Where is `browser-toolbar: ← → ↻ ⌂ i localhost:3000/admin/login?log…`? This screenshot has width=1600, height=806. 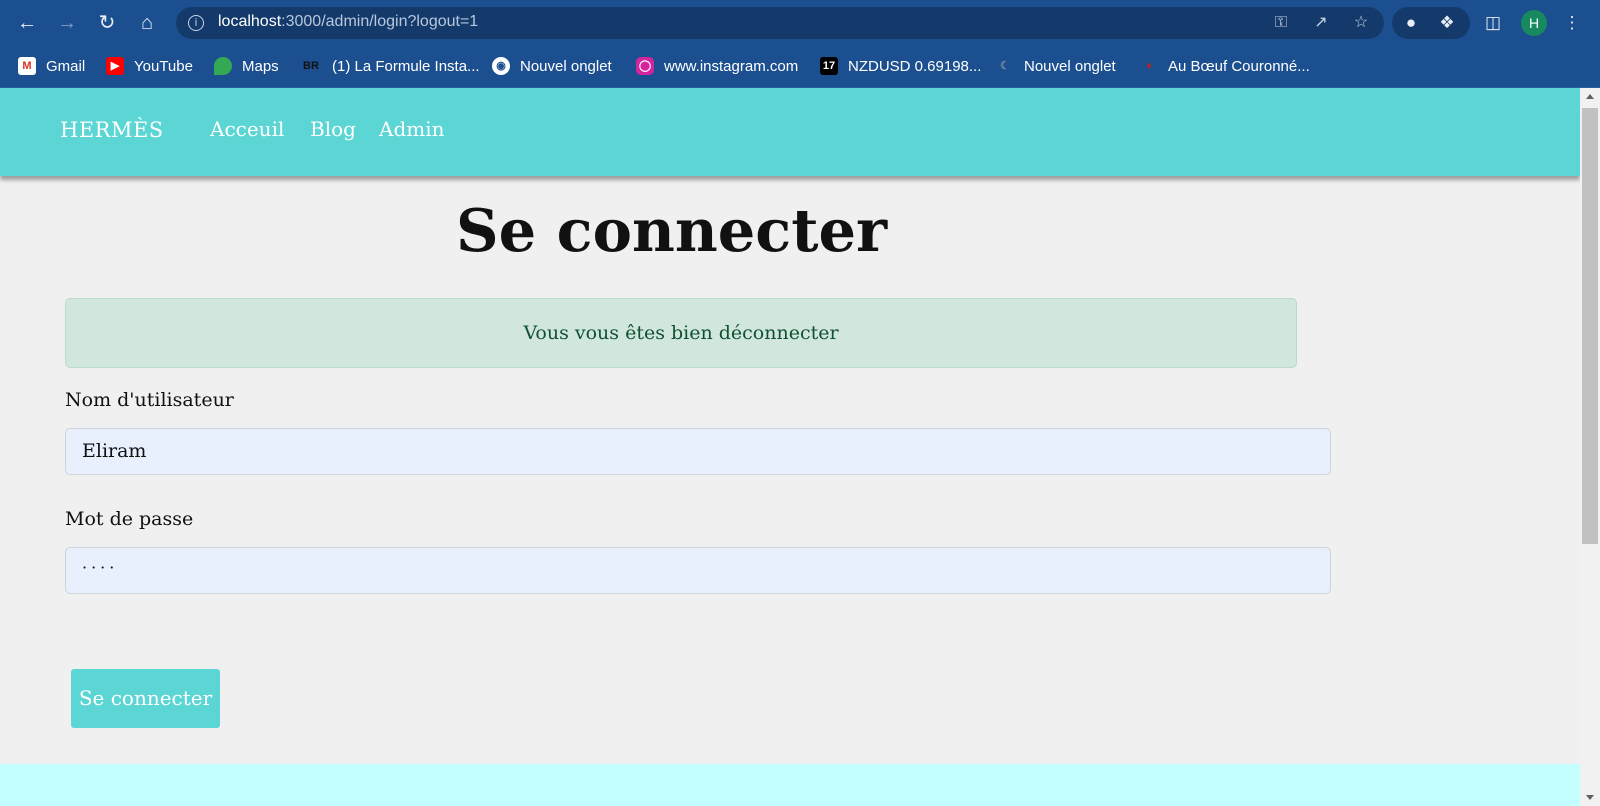 browser-toolbar: ← → ↻ ⌂ i localhost:3000/admin/login?log… is located at coordinates (800, 23).